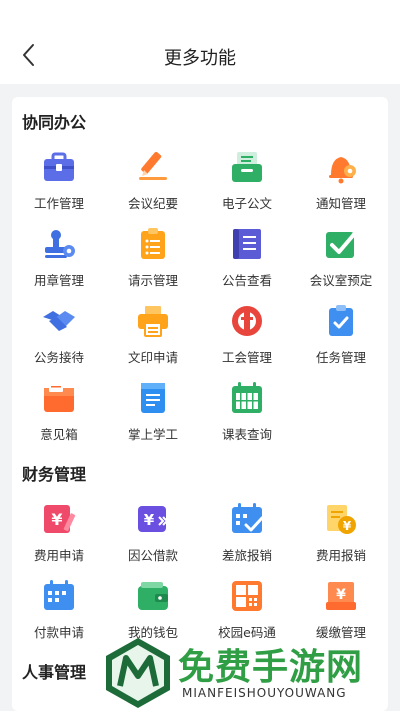  I want to click on yen-card-icon: ¥, so click(153, 519).